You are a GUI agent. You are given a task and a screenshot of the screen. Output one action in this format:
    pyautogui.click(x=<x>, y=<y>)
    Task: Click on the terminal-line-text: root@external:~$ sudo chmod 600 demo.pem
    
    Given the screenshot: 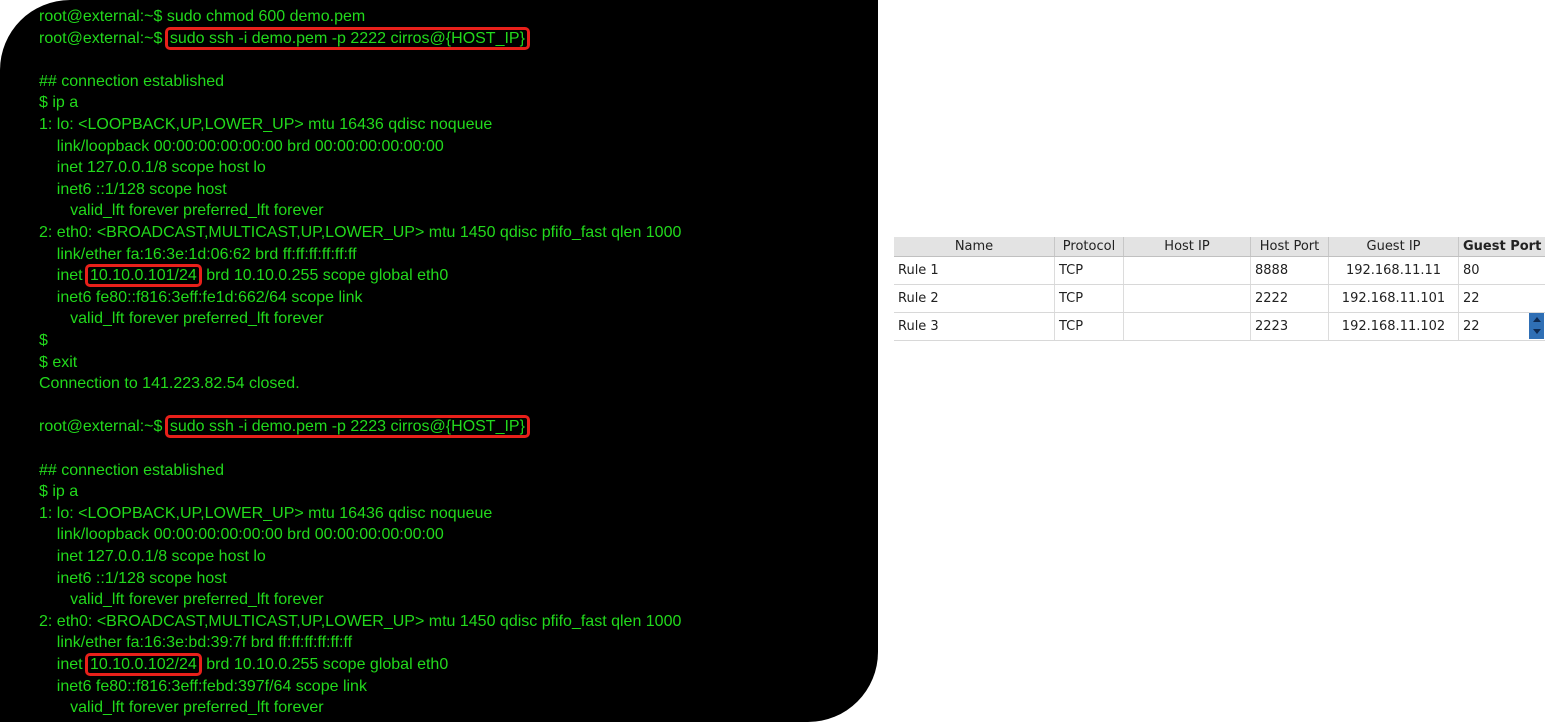 What is the action you would take?
    pyautogui.click(x=202, y=16)
    